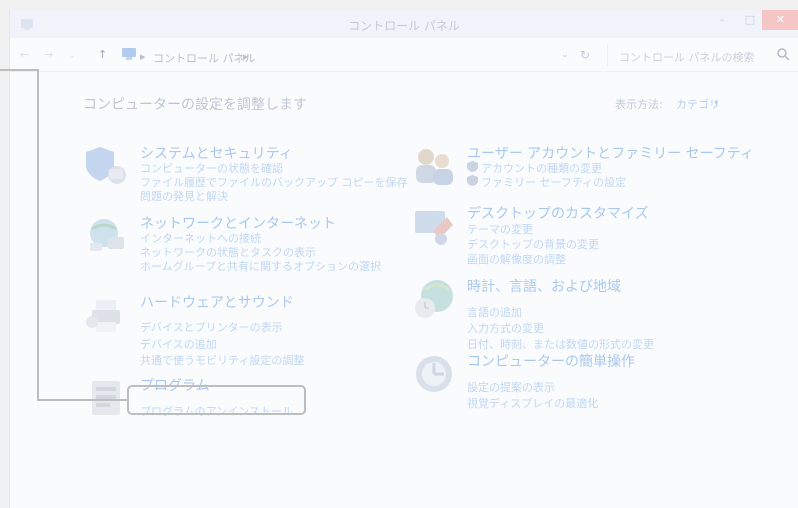 Image resolution: width=798 pixels, height=508 pixels. I want to click on callout-highlight-box, so click(216, 400).